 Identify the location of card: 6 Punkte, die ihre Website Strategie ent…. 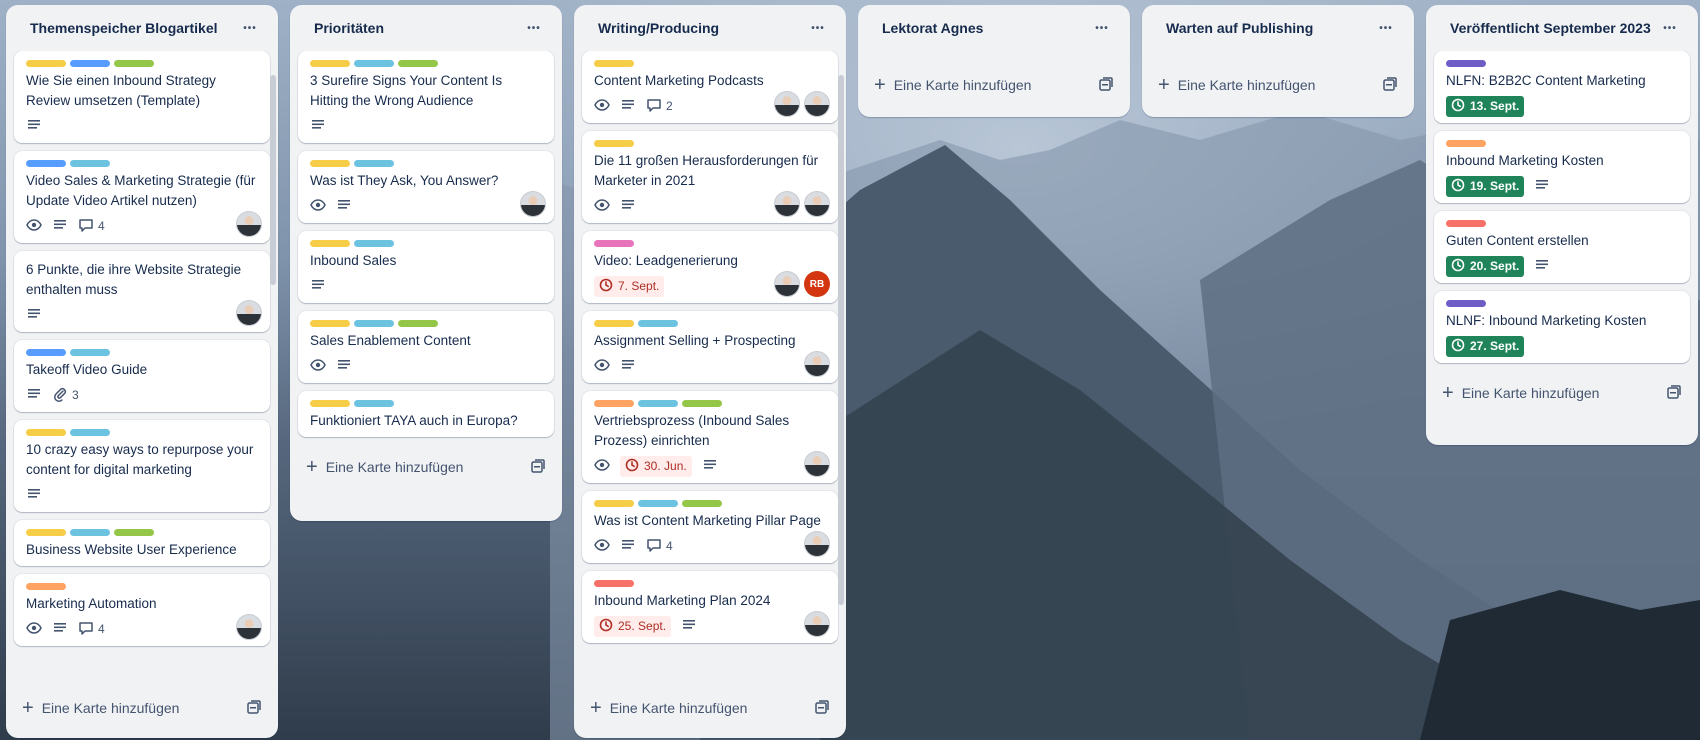
(142, 291).